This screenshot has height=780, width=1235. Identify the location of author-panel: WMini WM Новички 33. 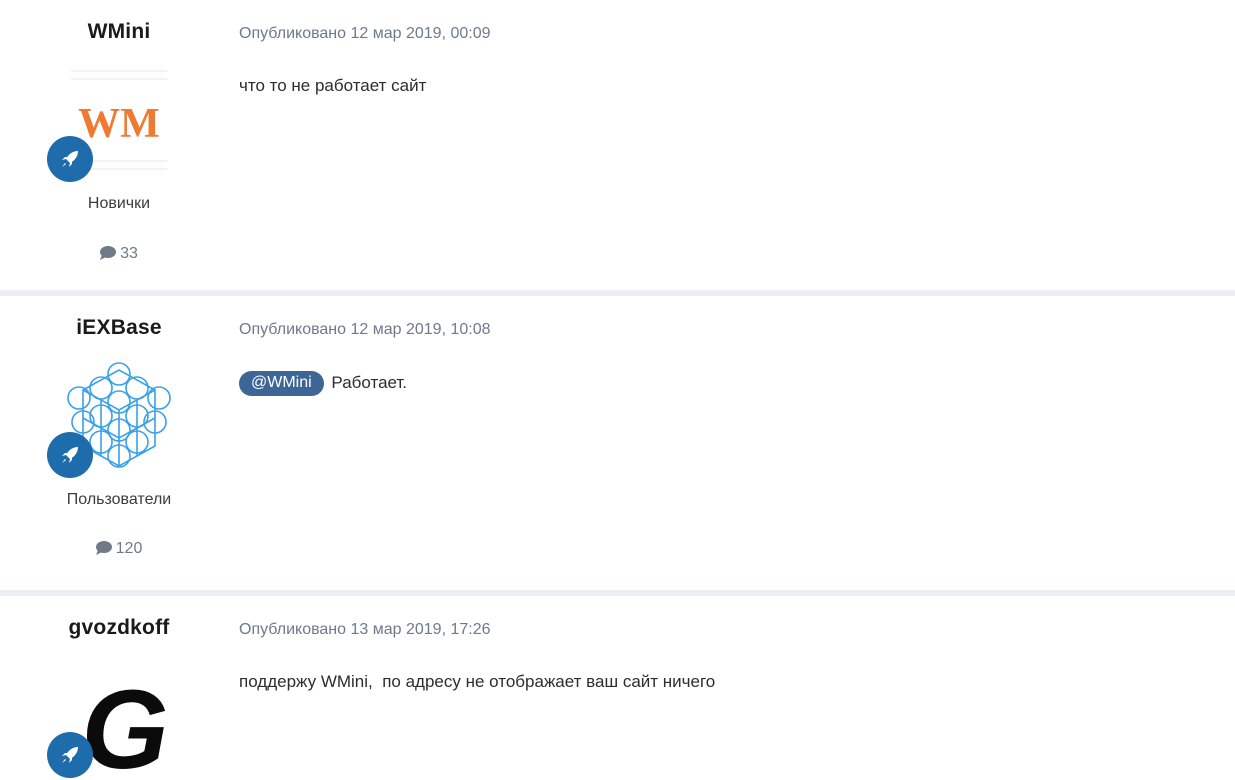
(119, 145).